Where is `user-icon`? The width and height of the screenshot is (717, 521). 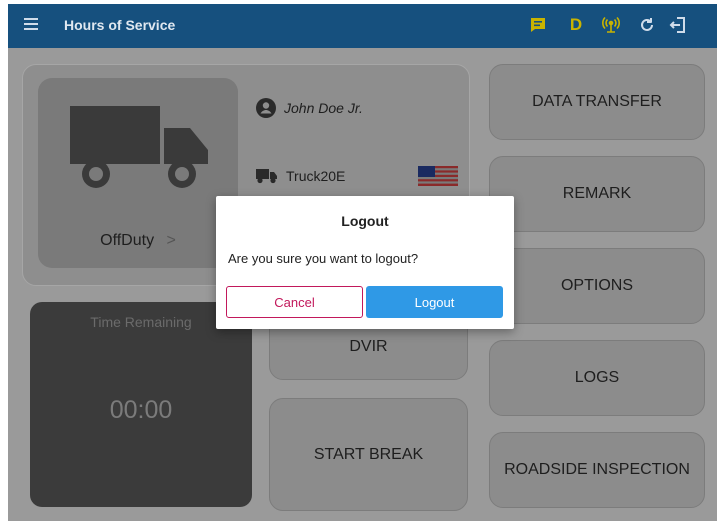 user-icon is located at coordinates (266, 108).